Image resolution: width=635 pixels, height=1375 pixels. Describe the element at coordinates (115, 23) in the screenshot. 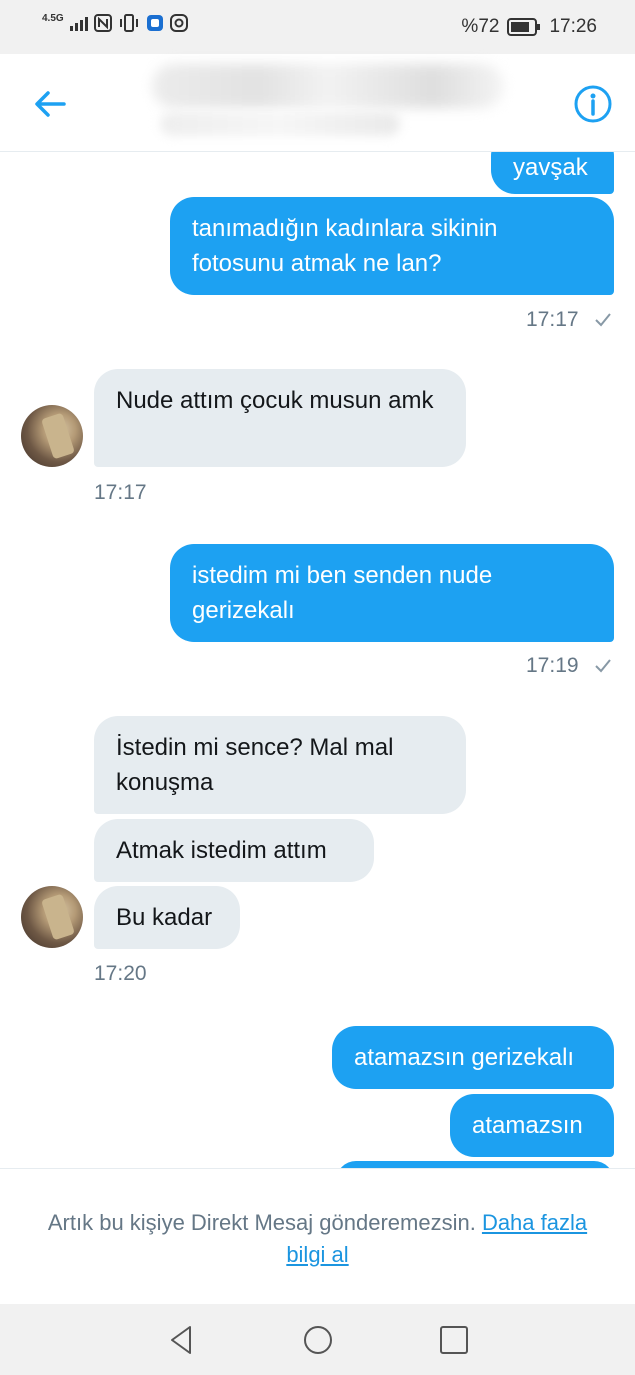

I see `status-icons-left: 4.5G` at that location.